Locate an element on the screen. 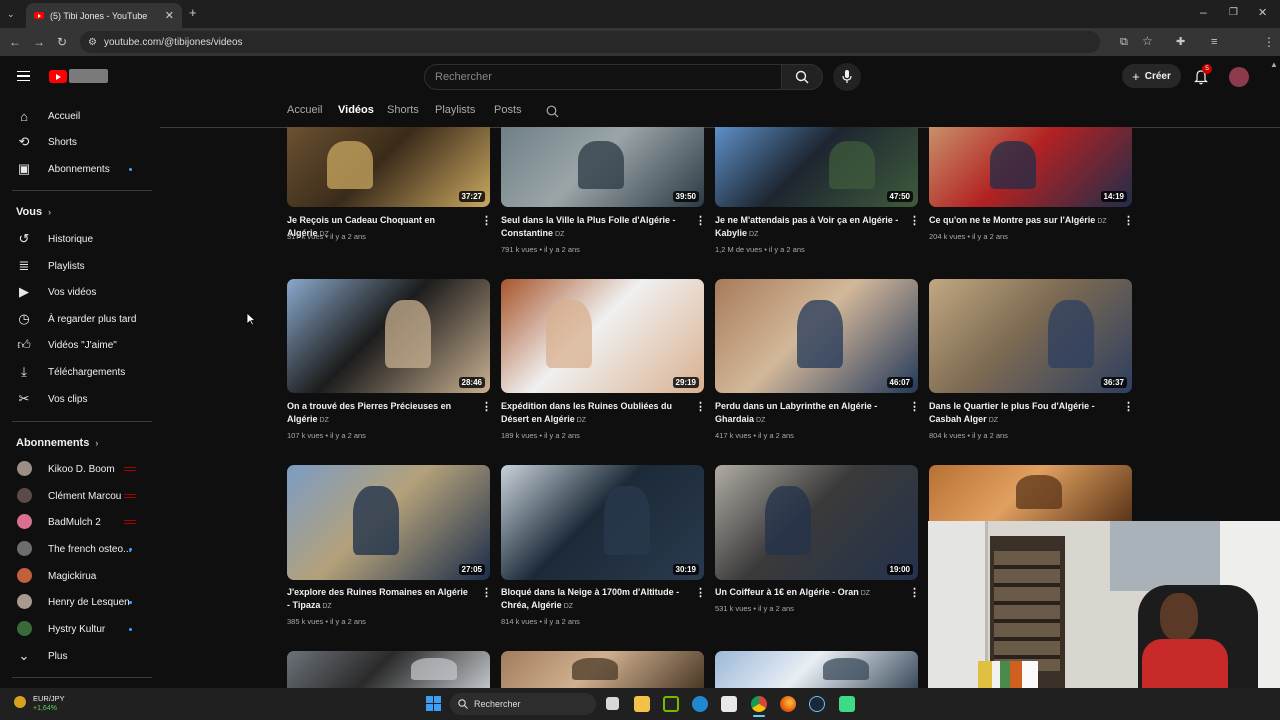 The height and width of the screenshot is (720, 1280). sidebar-subscription-item: Hystry Kultur is located at coordinates (75, 629).